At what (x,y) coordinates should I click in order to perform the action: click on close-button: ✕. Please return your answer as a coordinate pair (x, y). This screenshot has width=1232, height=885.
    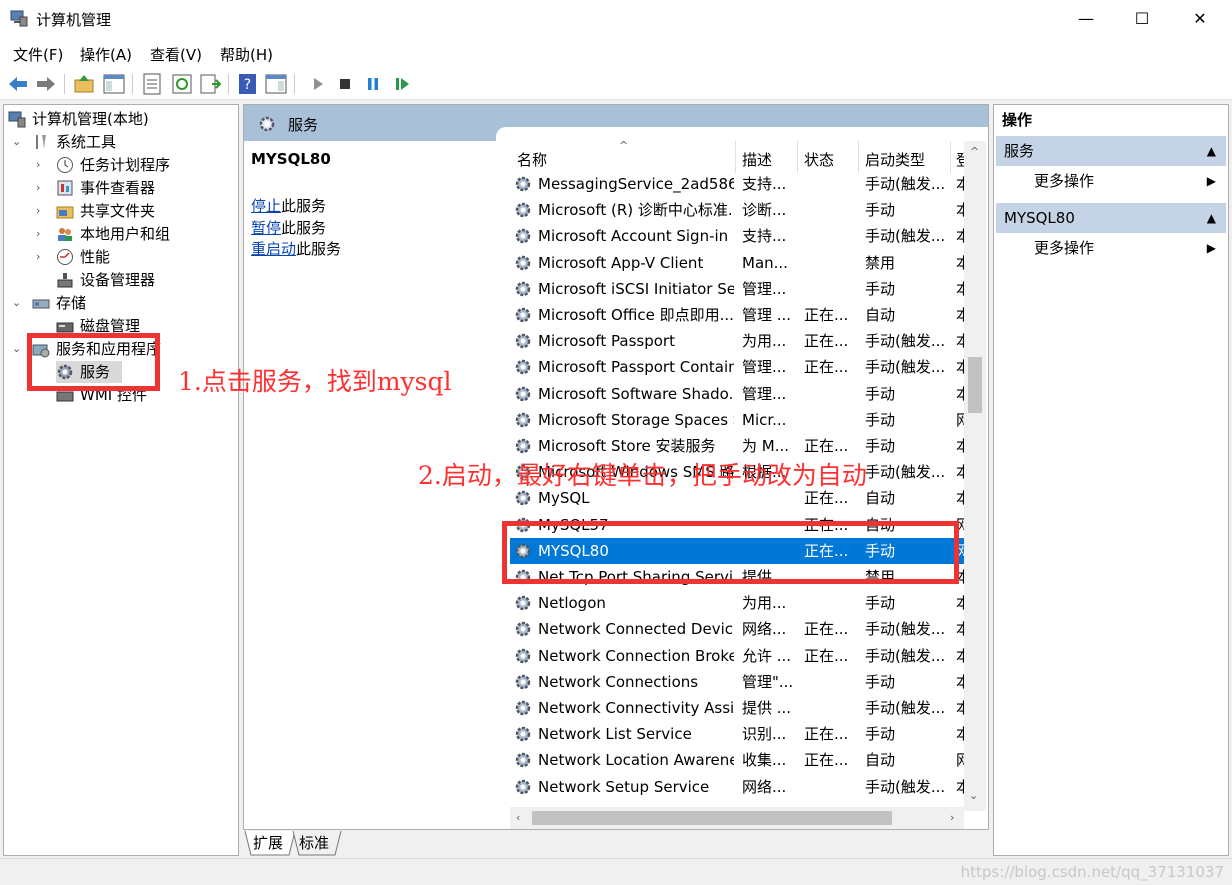
    Looking at the image, I should click on (1200, 19).